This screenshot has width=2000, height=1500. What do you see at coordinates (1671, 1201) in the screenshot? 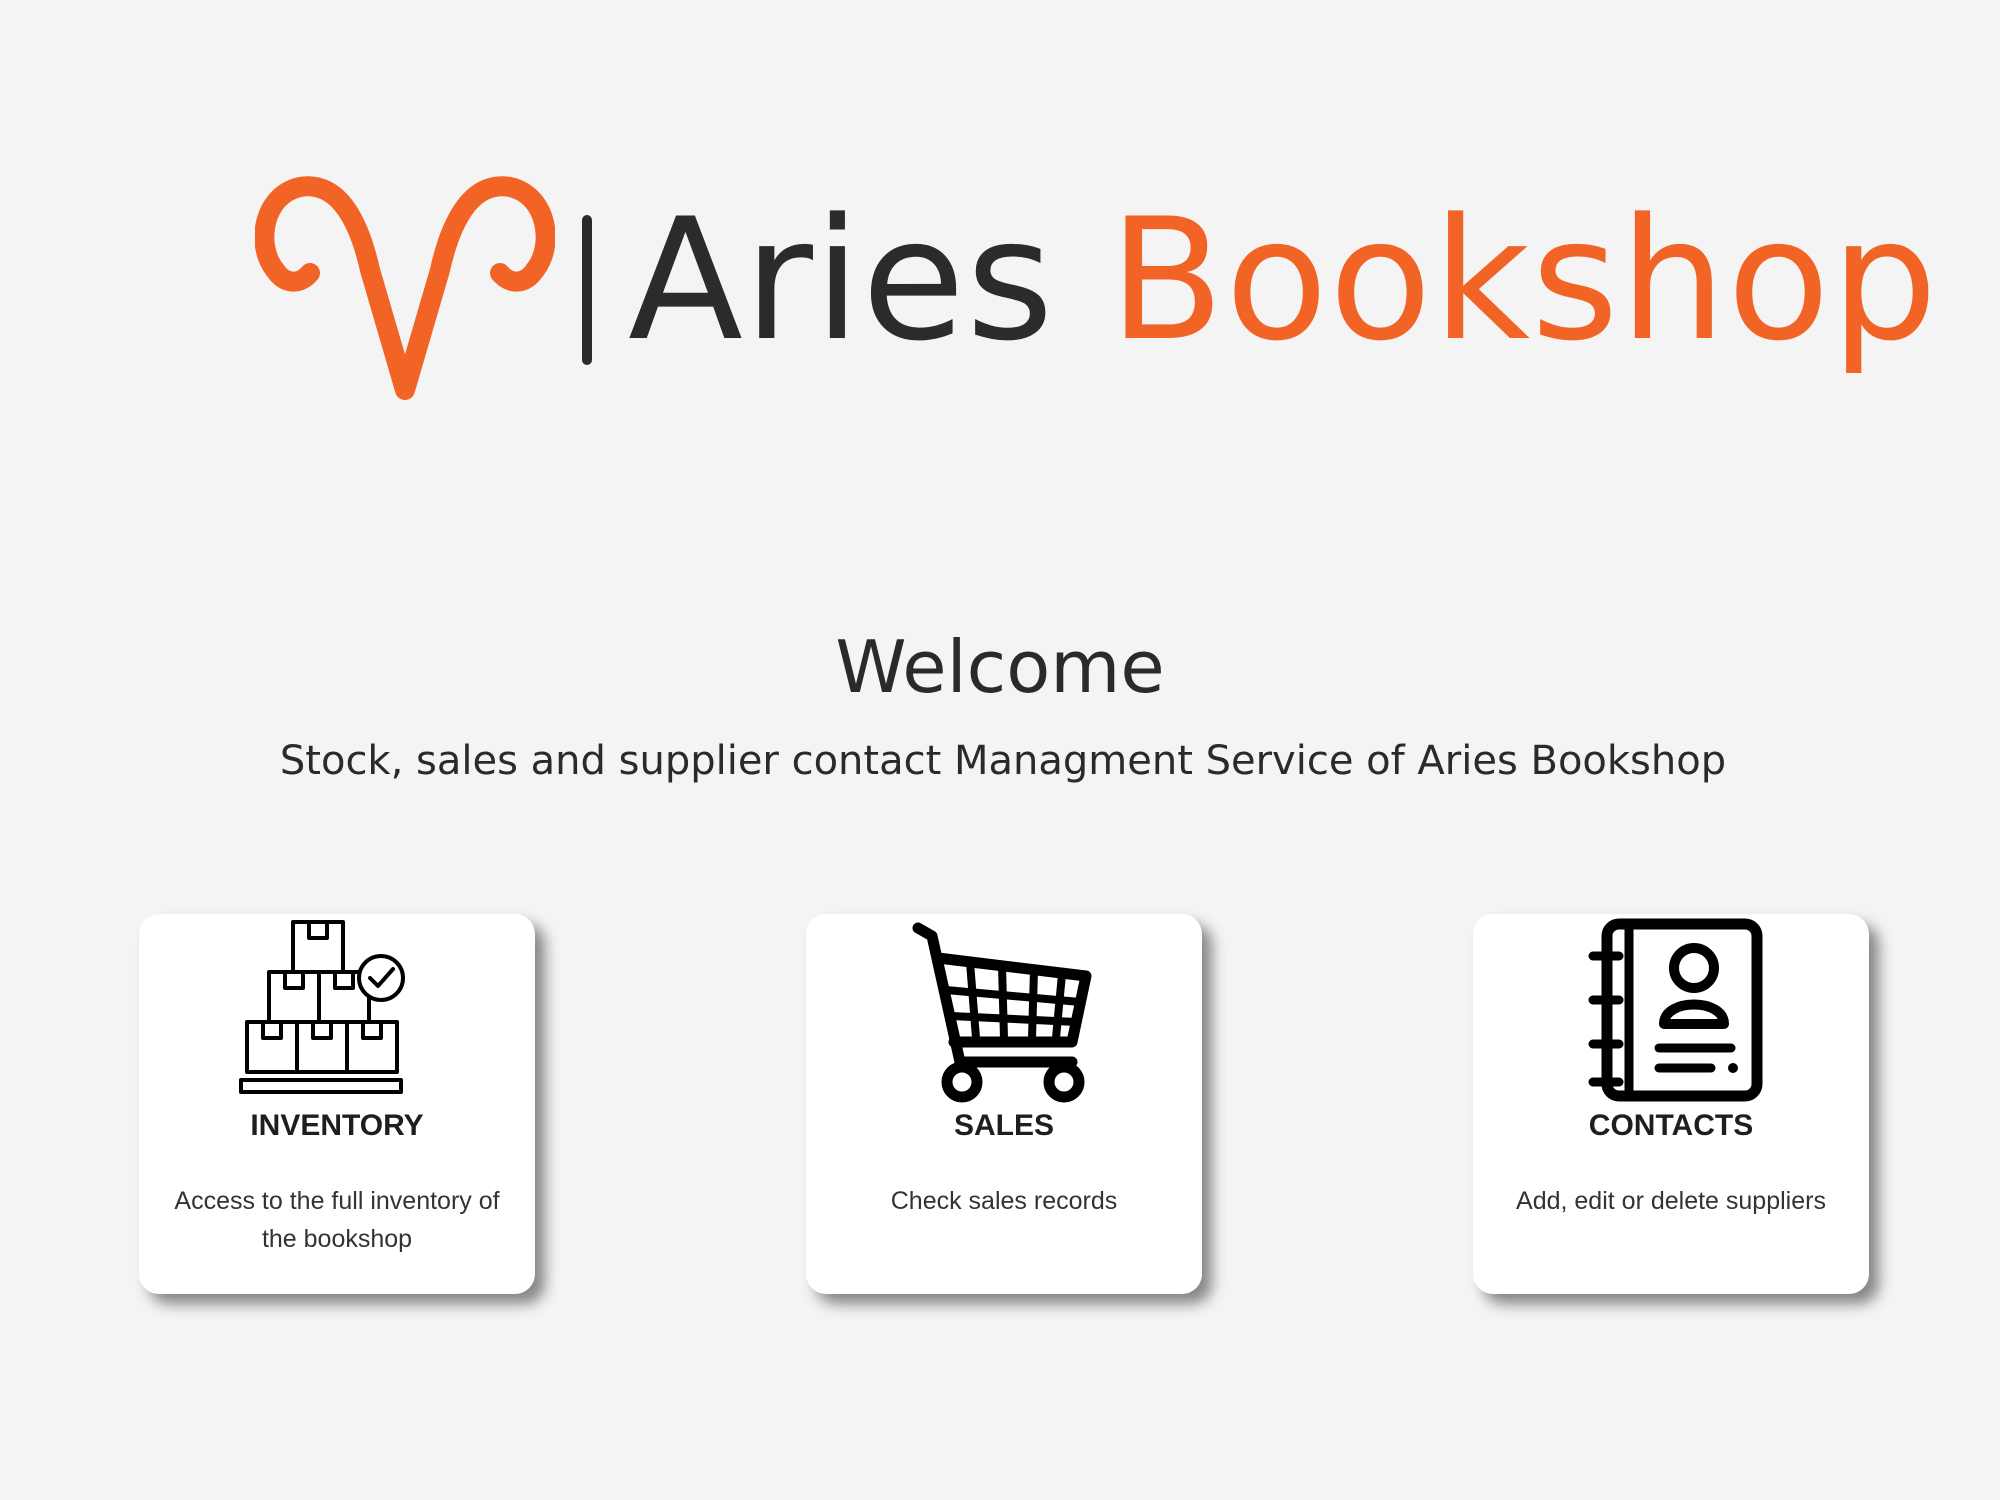
I see `contacts-card-description: Add, edit or delete suppliers` at bounding box center [1671, 1201].